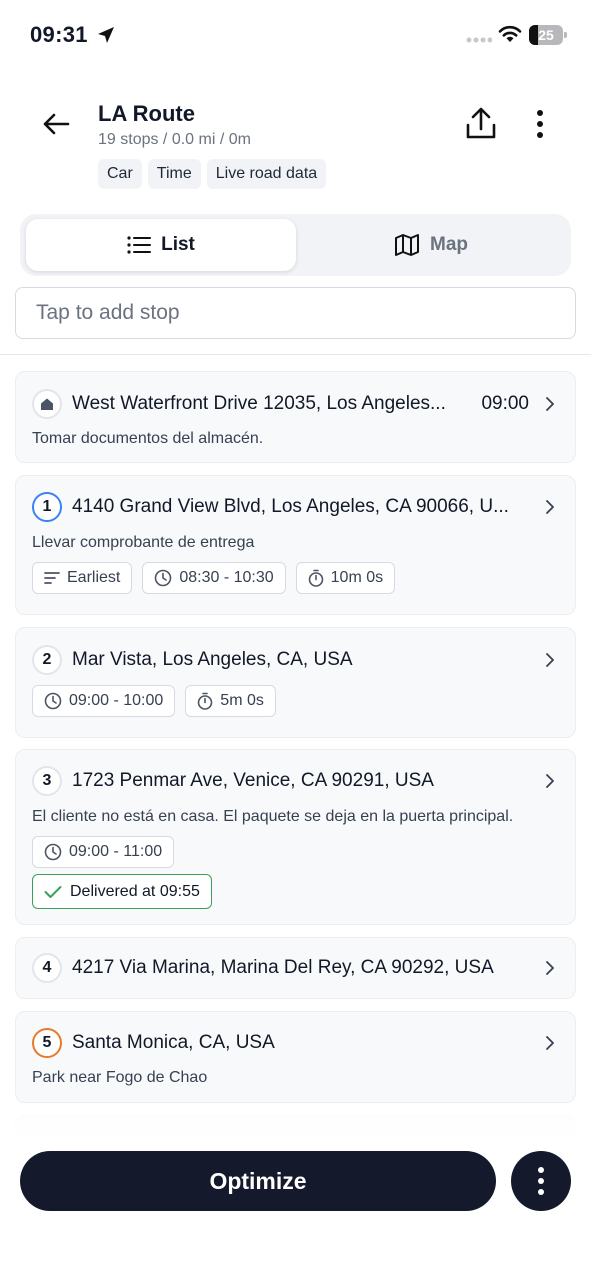 This screenshot has width=591, height=1280. Describe the element at coordinates (139, 245) in the screenshot. I see `list-icon` at that location.